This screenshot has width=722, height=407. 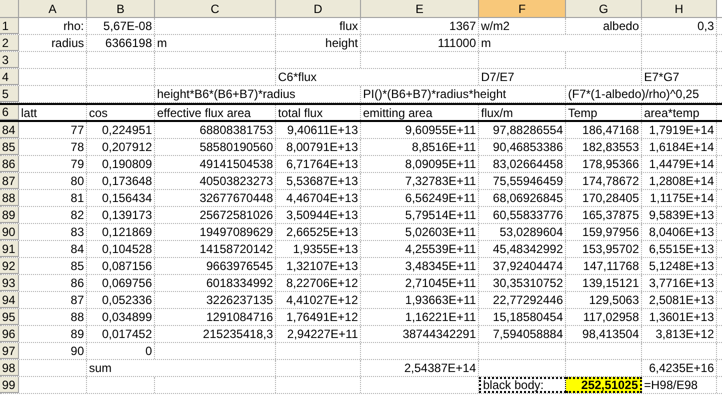 I want to click on table-cell: E7*G7, so click(x=662, y=77).